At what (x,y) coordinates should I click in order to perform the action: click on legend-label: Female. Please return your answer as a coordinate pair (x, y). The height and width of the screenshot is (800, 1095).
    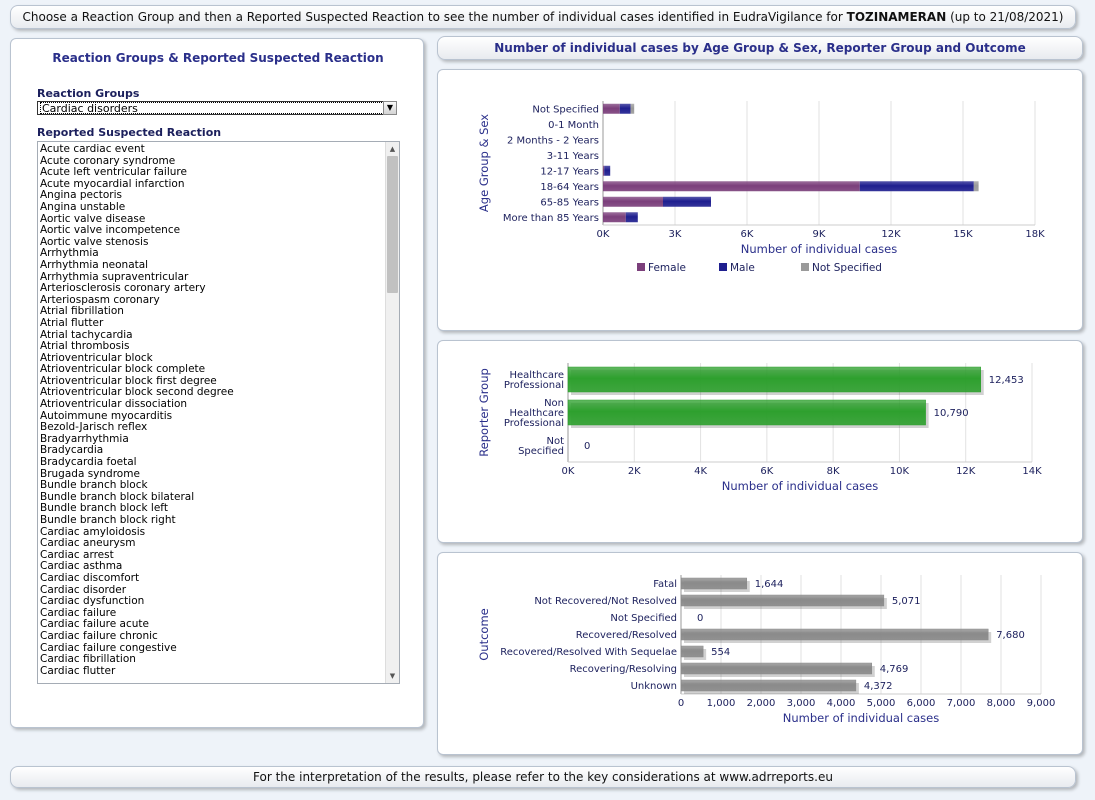
    Looking at the image, I should click on (667, 268).